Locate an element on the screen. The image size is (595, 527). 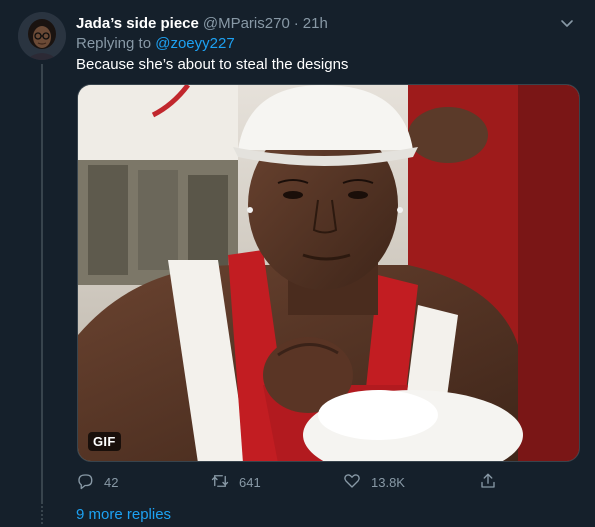
avatar-column is located at coordinates (42, 36).